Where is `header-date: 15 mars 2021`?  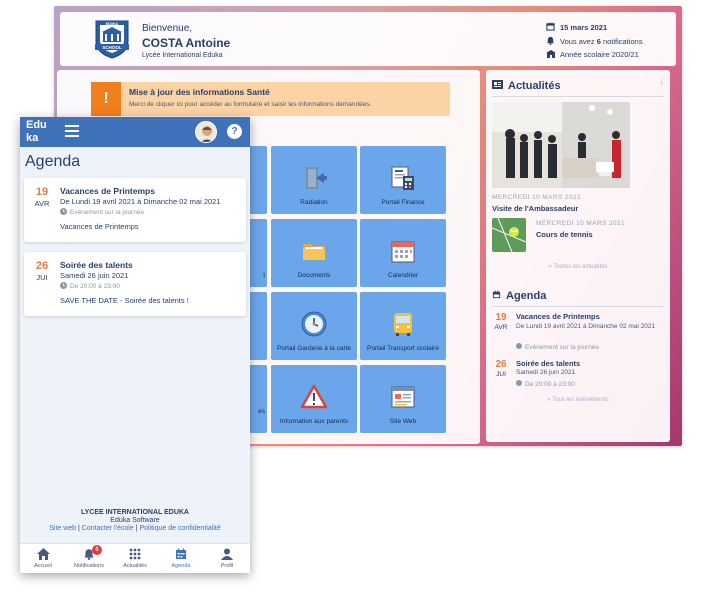
header-date: 15 mars 2021 is located at coordinates (576, 27).